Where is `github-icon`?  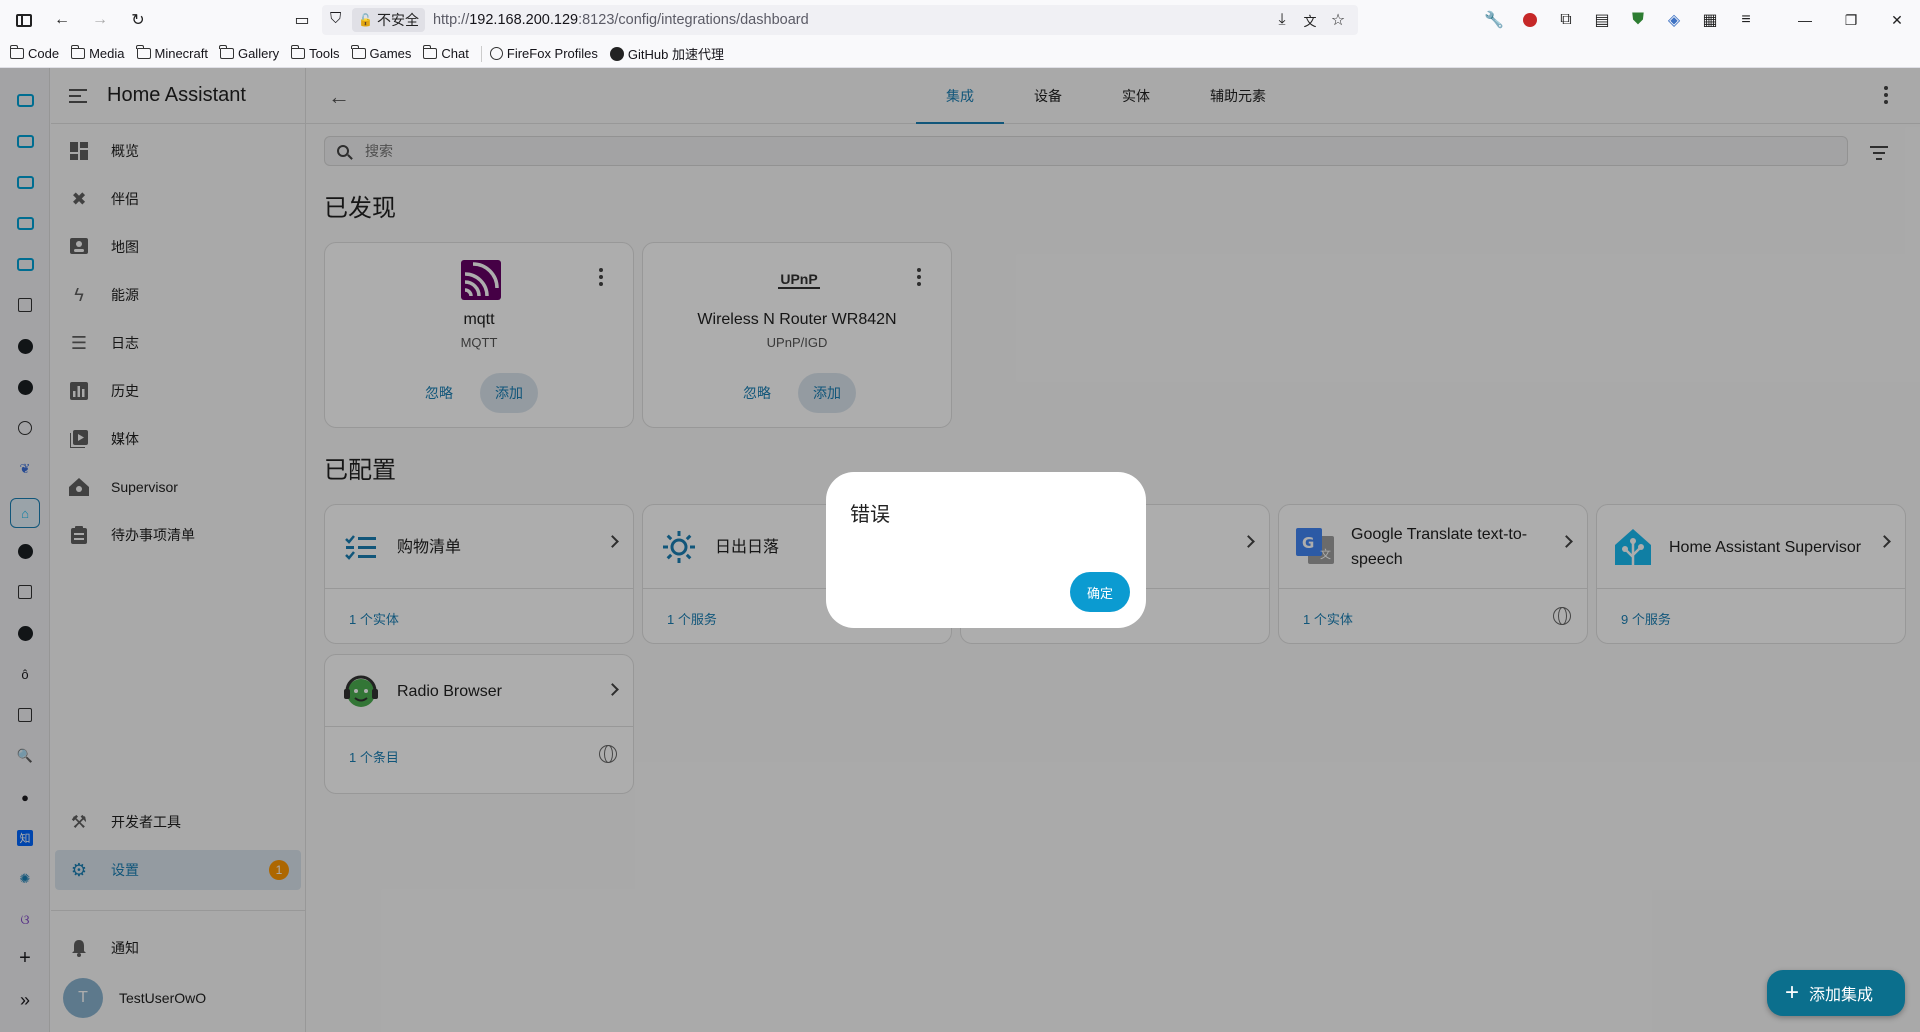 github-icon is located at coordinates (616, 53).